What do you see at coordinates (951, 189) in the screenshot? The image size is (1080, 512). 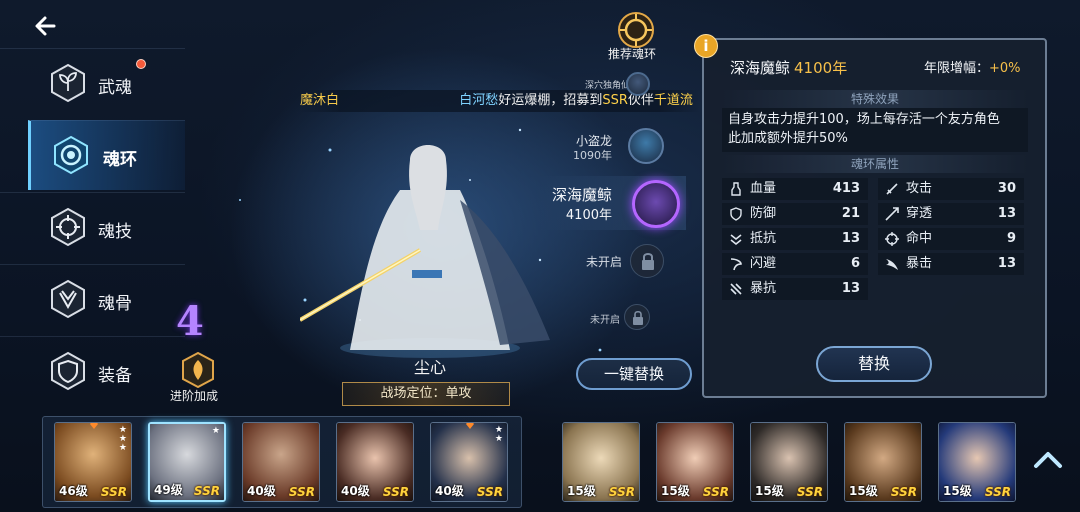 I see `stat-attack: 攻击 30` at bounding box center [951, 189].